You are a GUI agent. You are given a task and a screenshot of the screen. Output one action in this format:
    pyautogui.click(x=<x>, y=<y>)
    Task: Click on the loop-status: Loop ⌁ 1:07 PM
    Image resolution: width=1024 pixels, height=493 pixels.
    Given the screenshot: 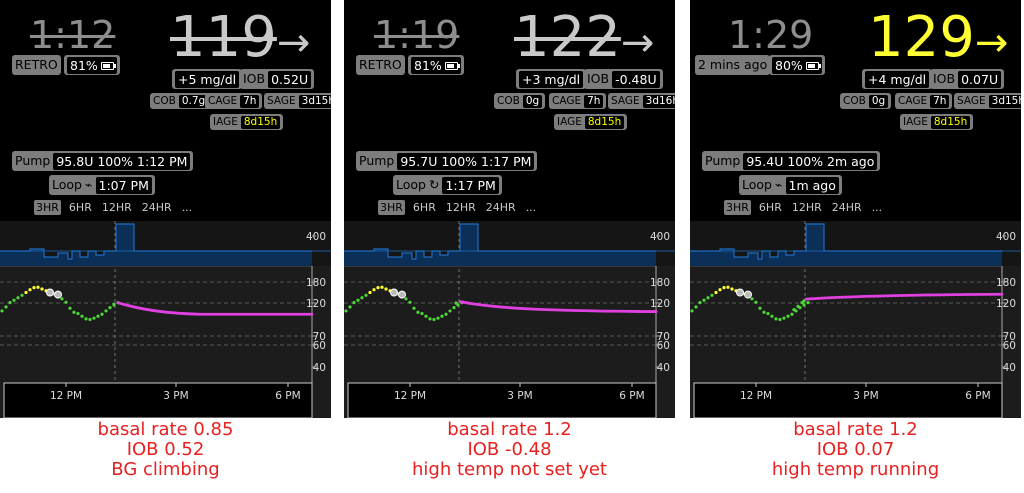 What is the action you would take?
    pyautogui.click(x=102, y=185)
    